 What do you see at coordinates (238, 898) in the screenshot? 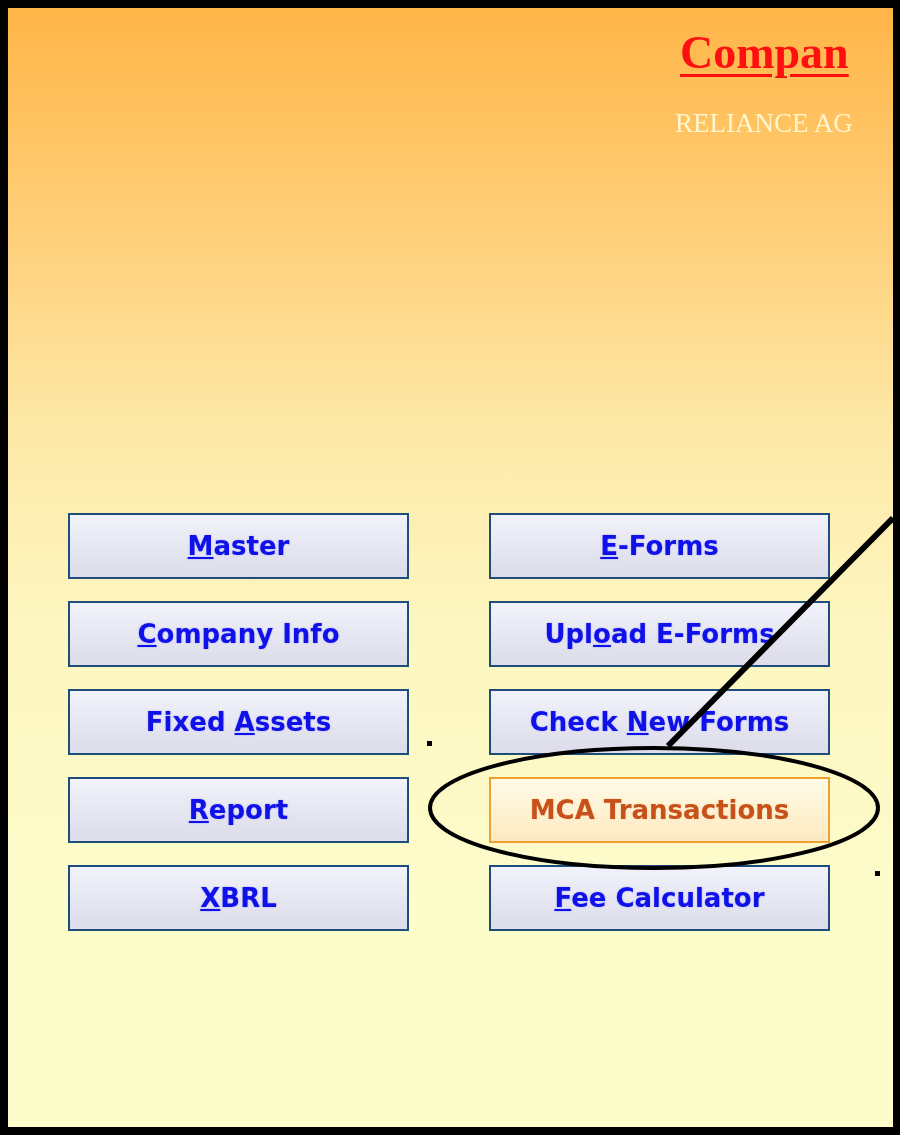
I see `menu-button: XBRL` at bounding box center [238, 898].